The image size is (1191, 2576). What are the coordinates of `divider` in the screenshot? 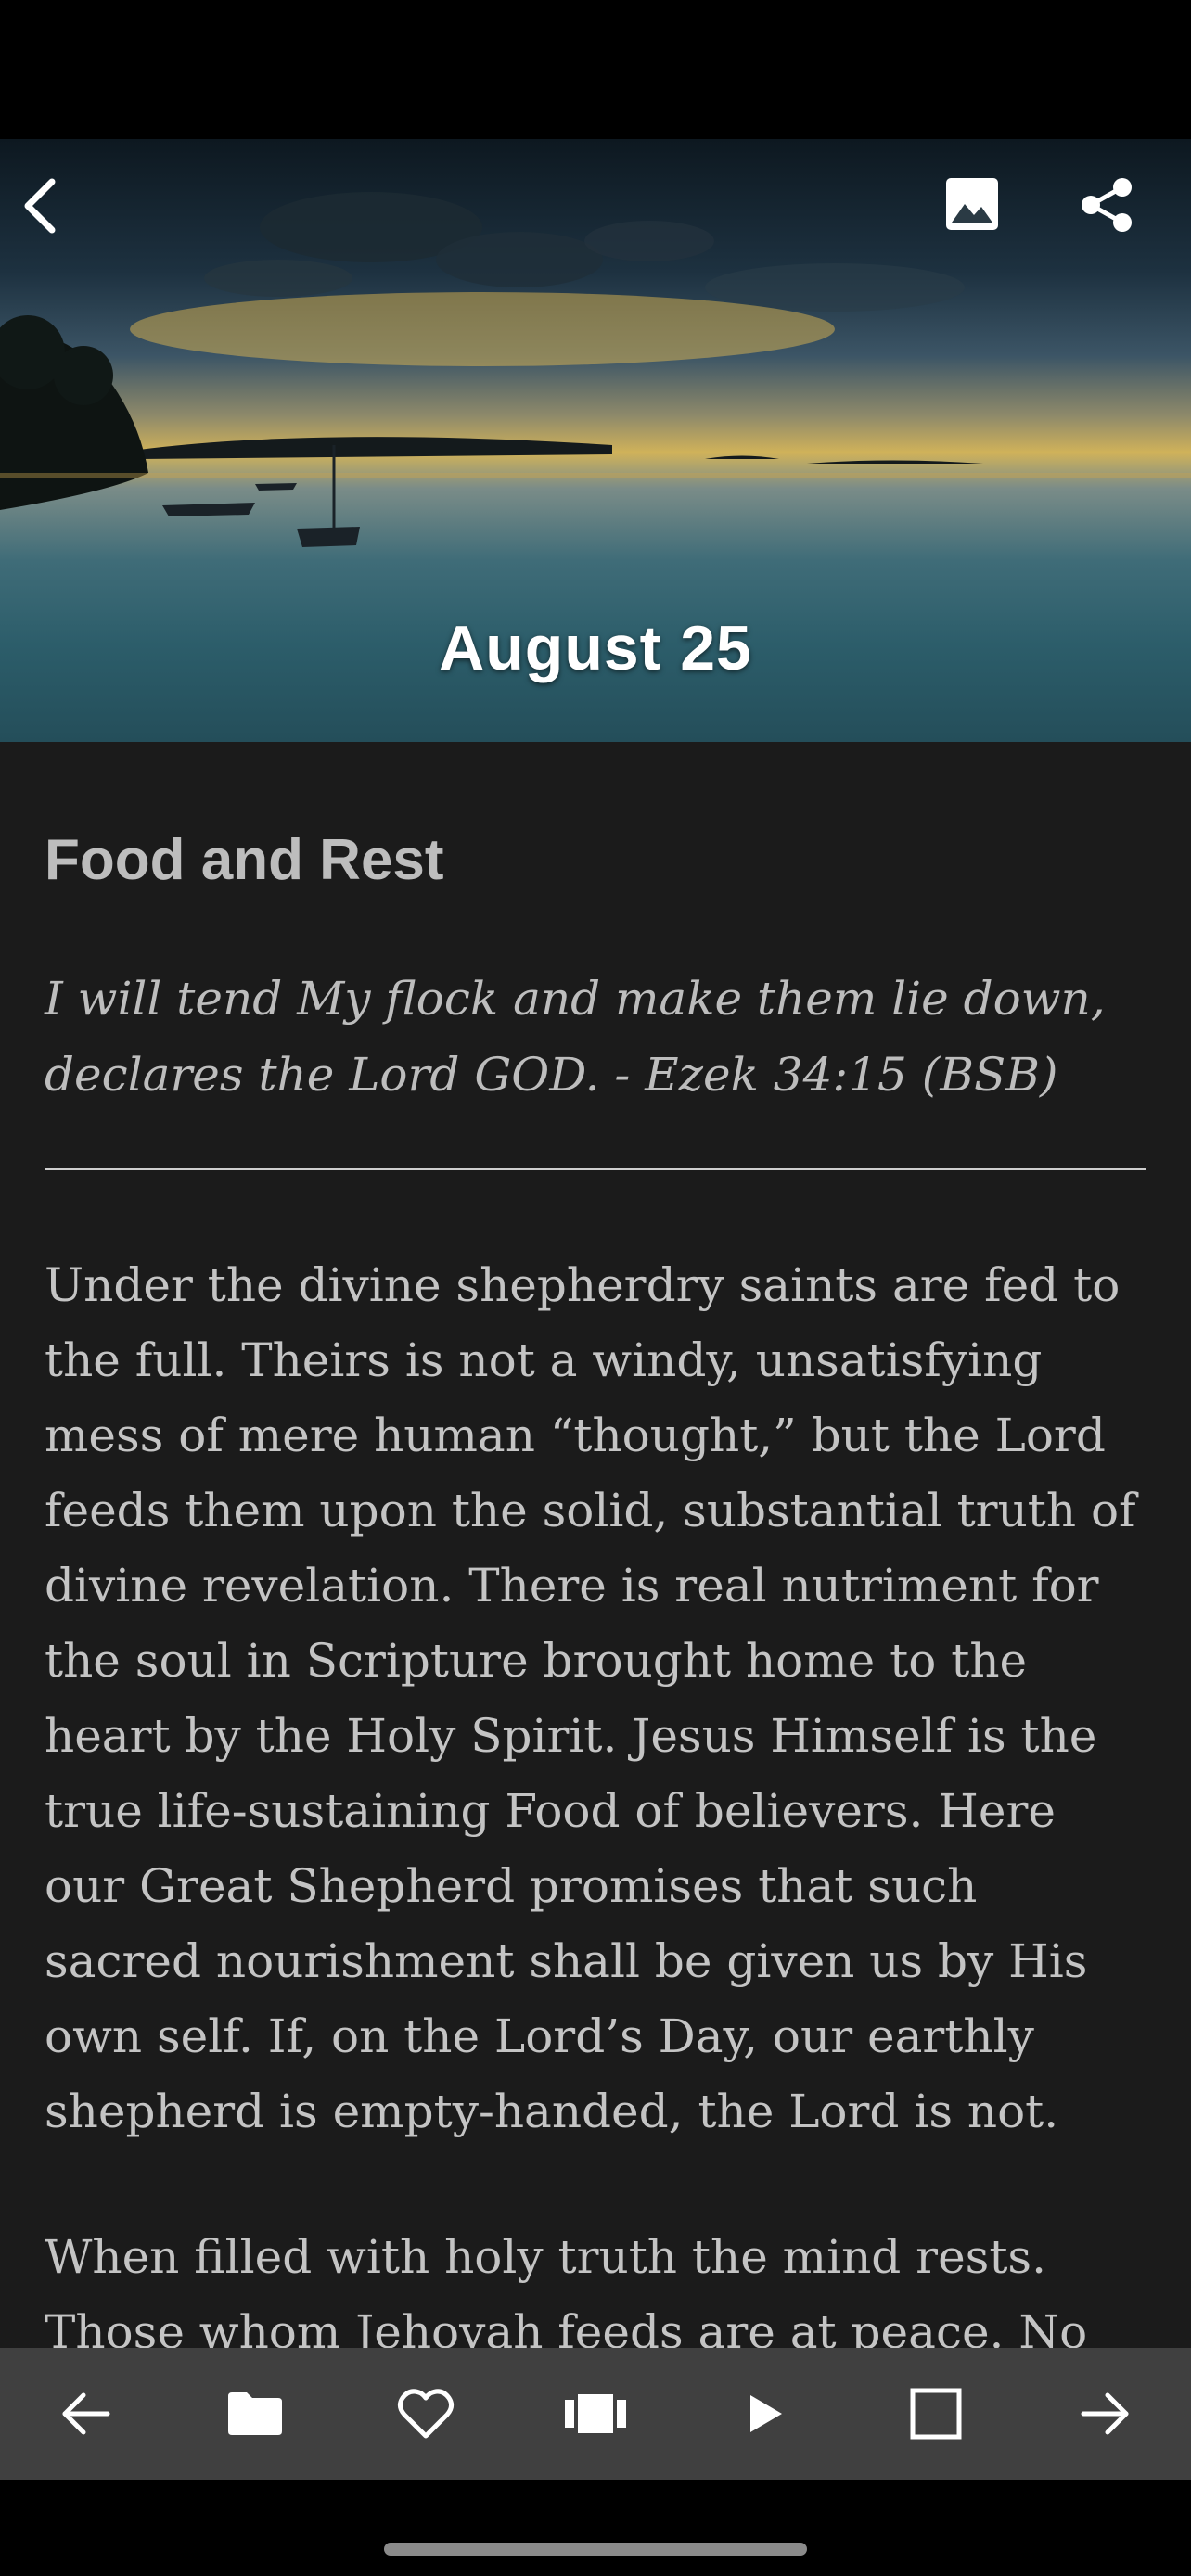 It's located at (595, 1169).